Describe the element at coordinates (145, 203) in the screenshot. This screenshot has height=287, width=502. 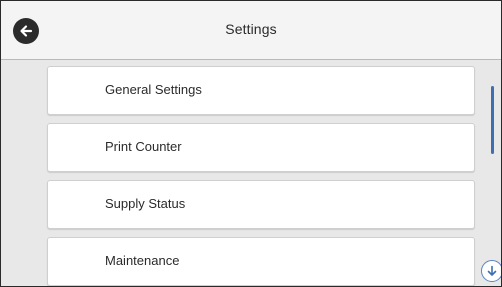
I see `menu-item-label: Supply Status` at that location.